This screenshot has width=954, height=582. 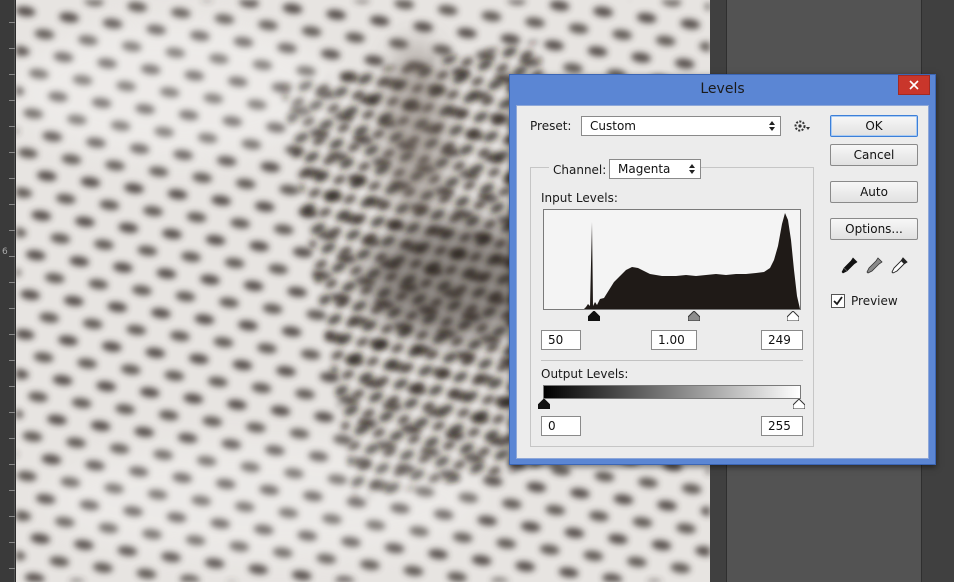 What do you see at coordinates (681, 126) in the screenshot?
I see `preset-select: Custom` at bounding box center [681, 126].